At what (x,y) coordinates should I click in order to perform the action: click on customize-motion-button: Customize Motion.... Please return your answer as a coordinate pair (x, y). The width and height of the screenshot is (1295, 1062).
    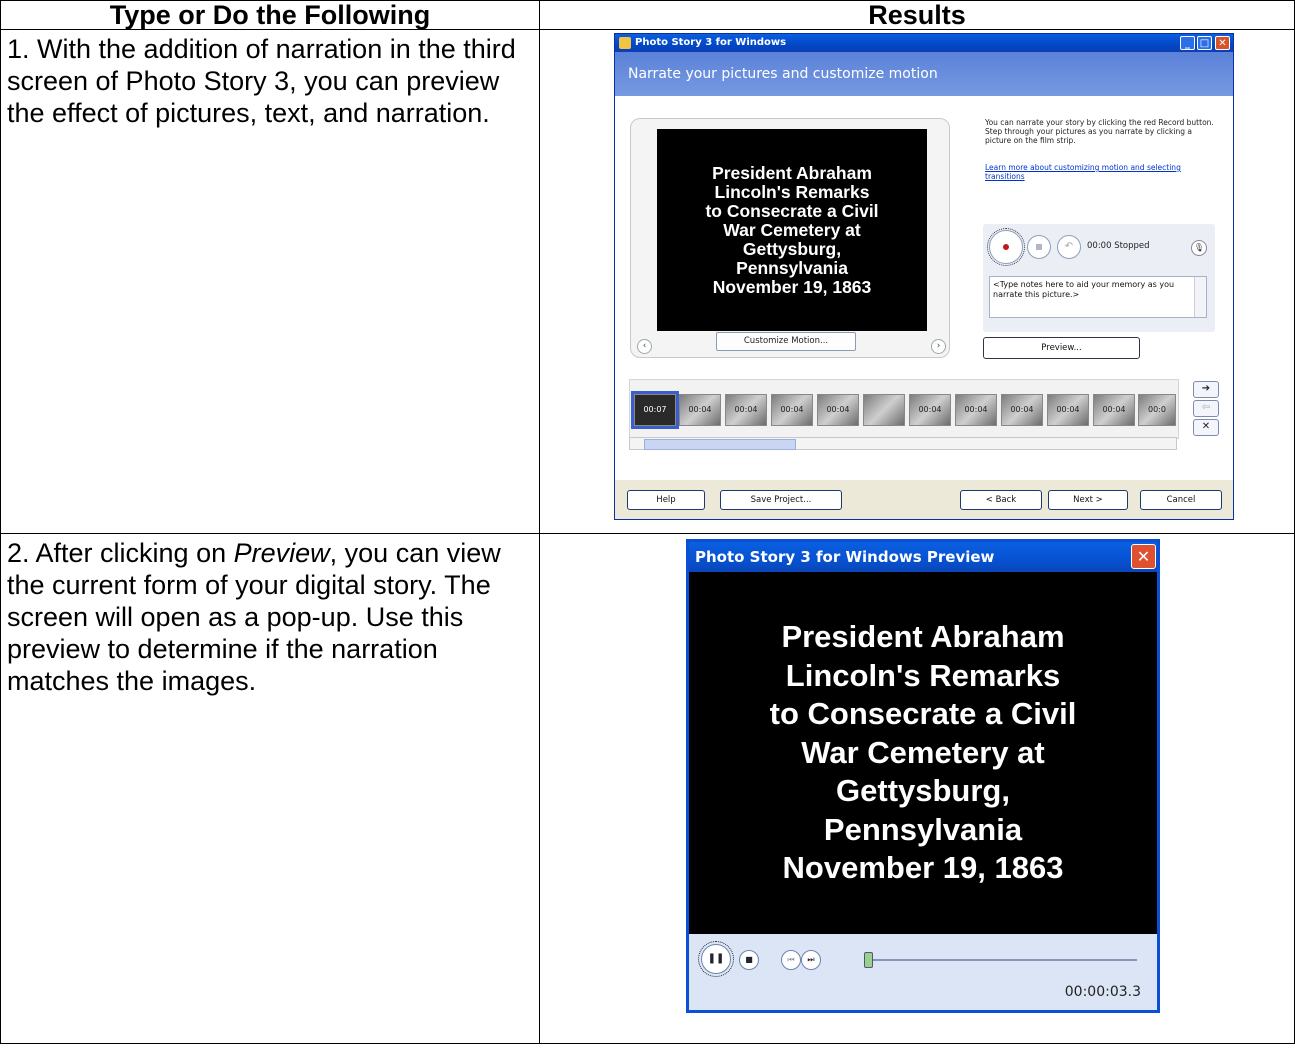
    Looking at the image, I should click on (786, 341).